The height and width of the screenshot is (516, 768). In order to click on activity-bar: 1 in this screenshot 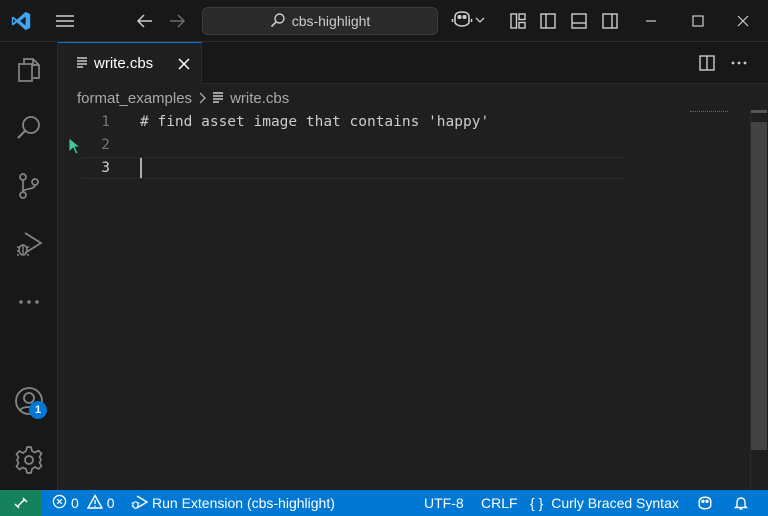, I will do `click(29, 266)`.